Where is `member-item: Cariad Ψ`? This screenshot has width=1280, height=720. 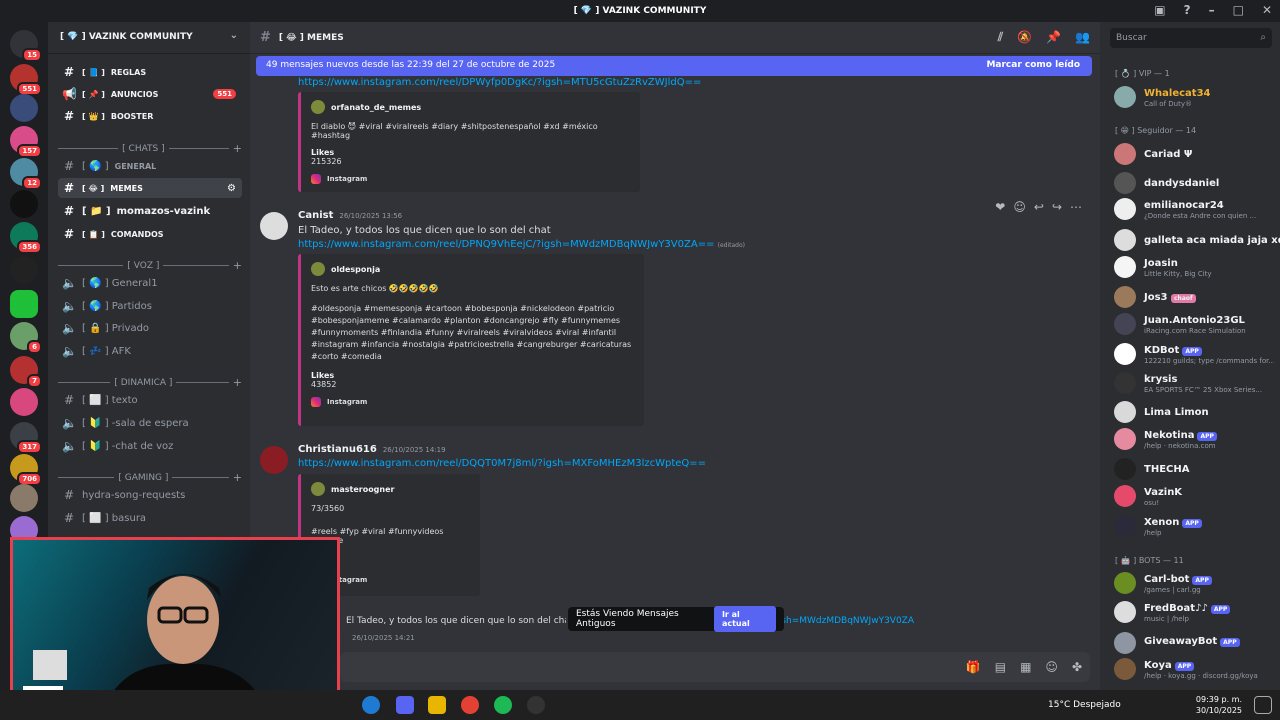
member-item: Cariad Ψ is located at coordinates (1194, 156).